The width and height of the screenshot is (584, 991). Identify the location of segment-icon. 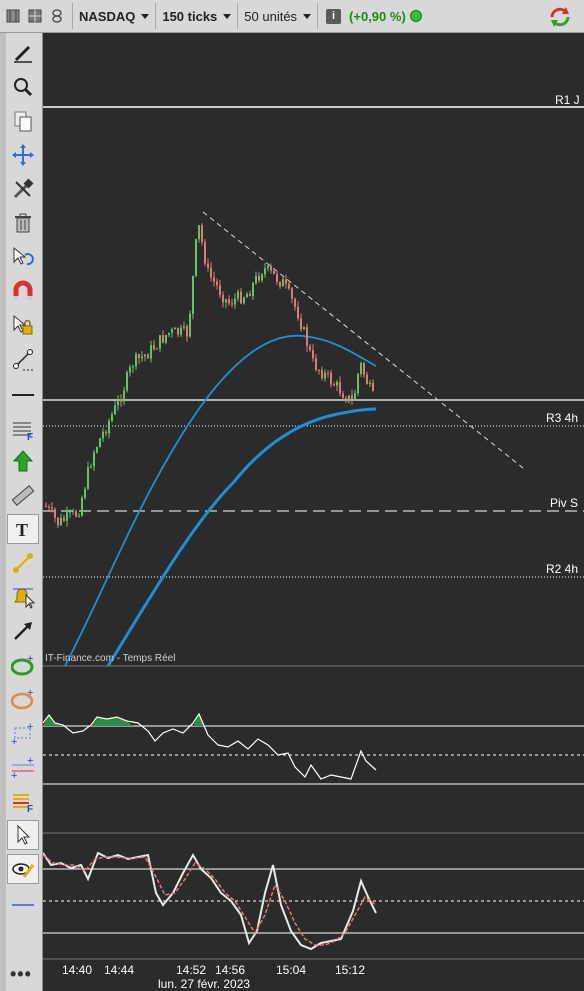
(23, 359).